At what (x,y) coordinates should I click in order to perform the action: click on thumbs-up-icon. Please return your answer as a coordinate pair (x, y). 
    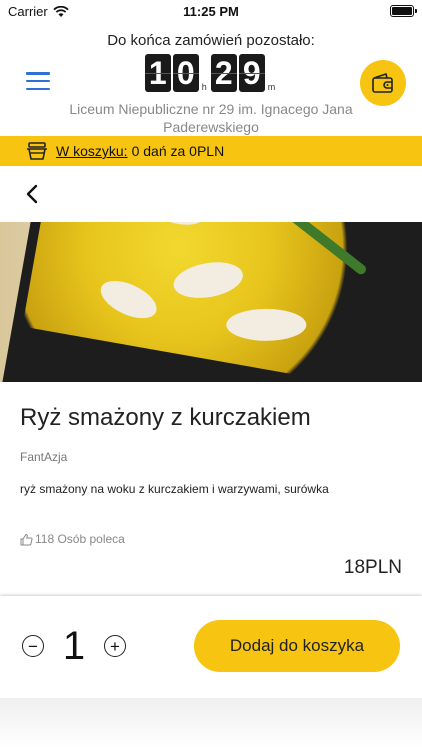
    Looking at the image, I should click on (26, 539).